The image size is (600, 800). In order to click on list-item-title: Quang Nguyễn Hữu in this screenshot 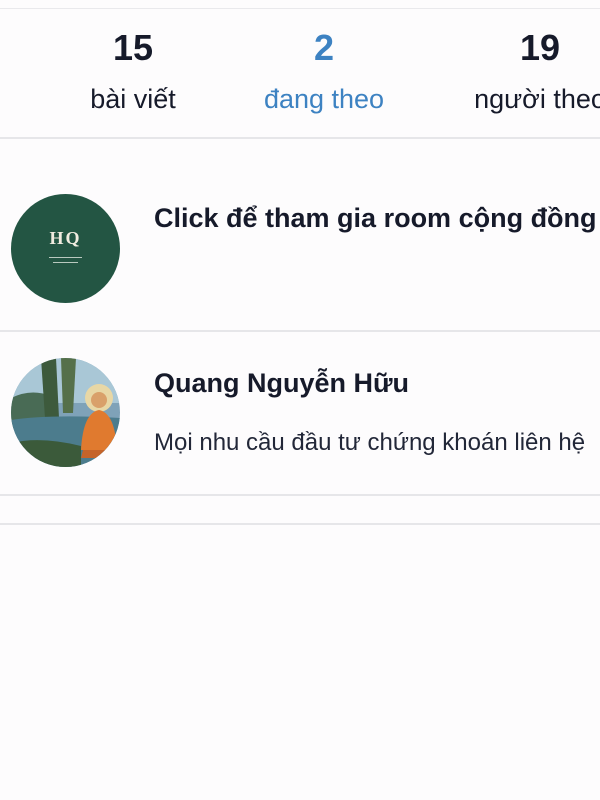, I will do `click(282, 383)`.